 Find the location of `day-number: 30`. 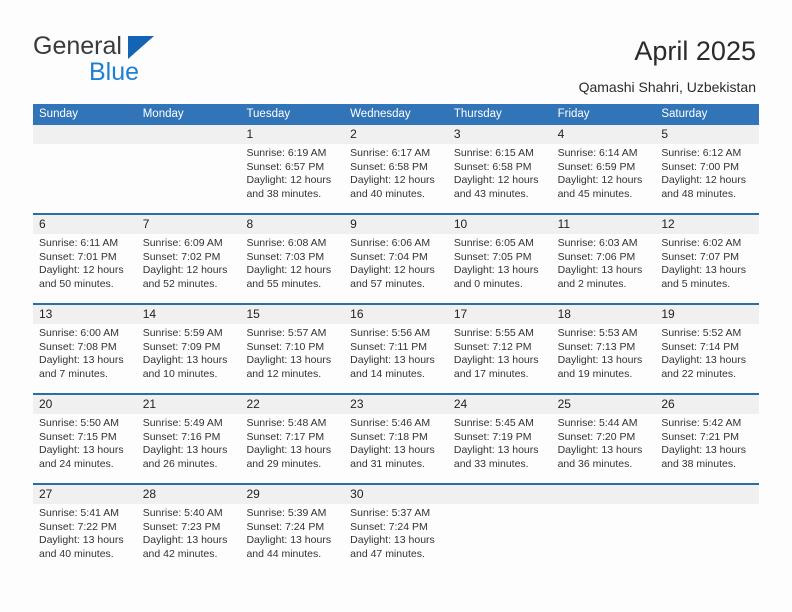

day-number: 30 is located at coordinates (396, 494).